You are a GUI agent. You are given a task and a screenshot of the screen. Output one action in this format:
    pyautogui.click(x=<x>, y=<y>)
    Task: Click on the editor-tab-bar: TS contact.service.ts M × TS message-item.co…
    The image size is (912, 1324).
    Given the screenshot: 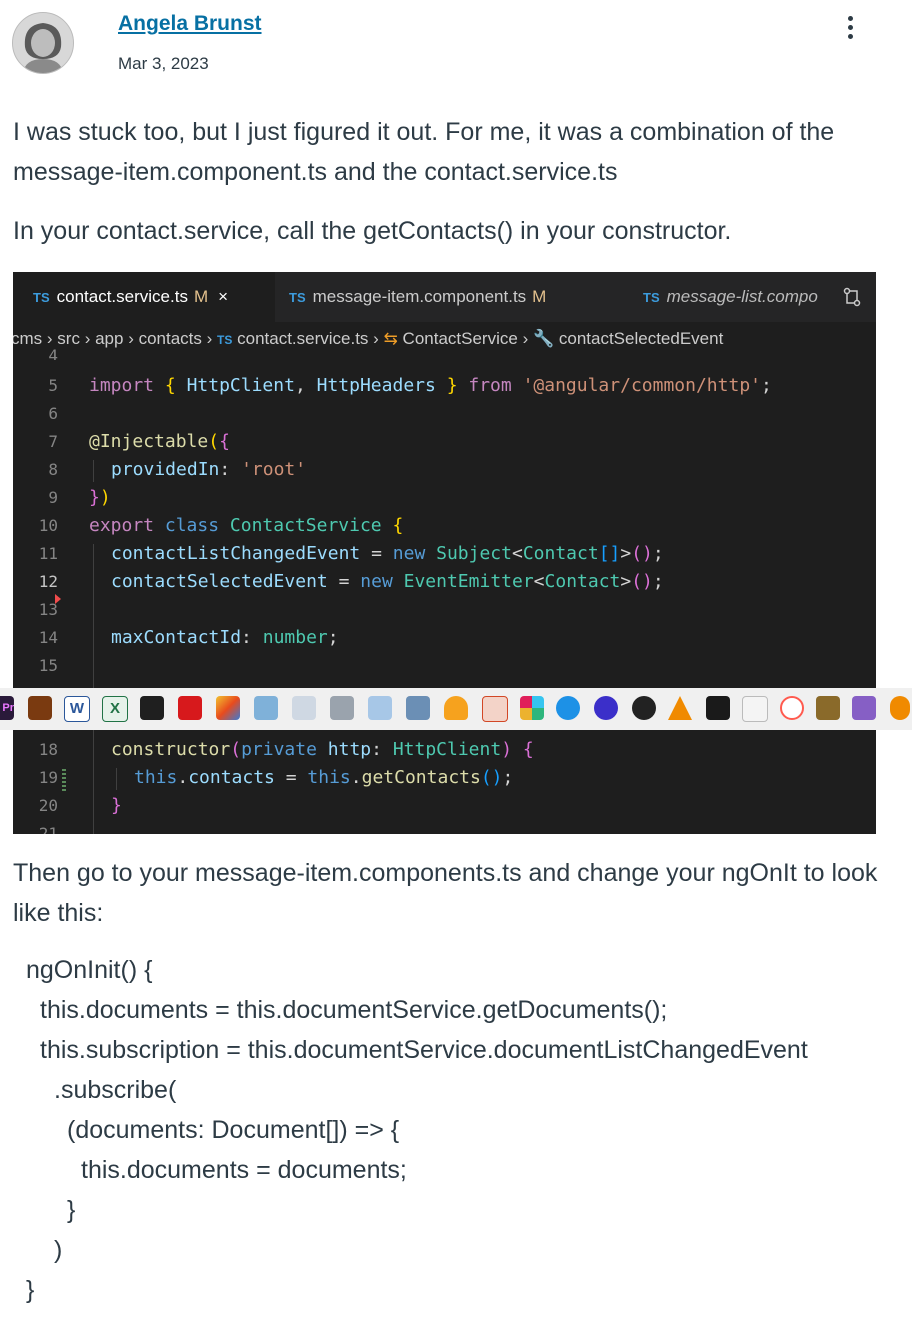 What is the action you would take?
    pyautogui.click(x=444, y=297)
    